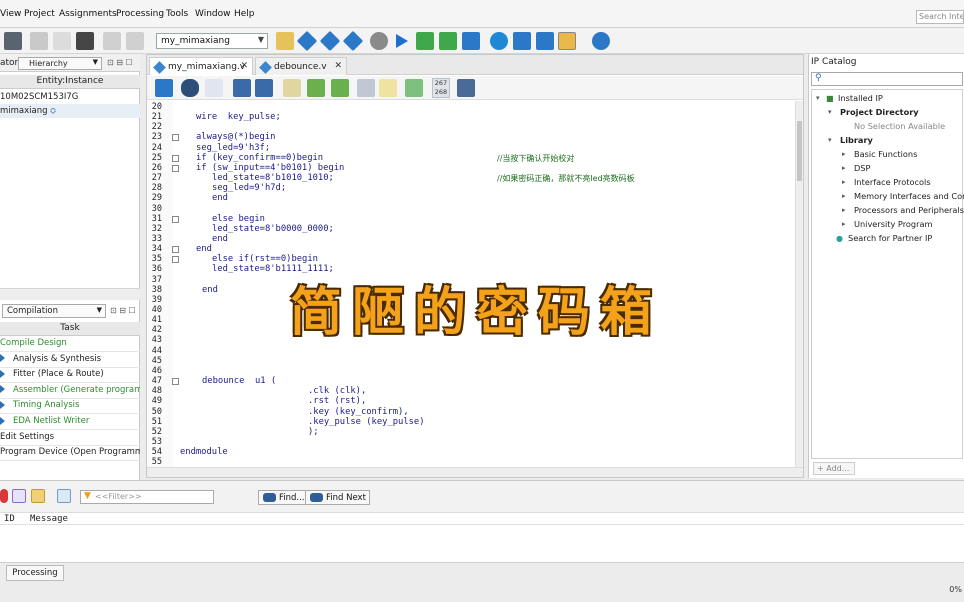  Describe the element at coordinates (316, 88) in the screenshot. I see `next-bookmark-icon` at that location.